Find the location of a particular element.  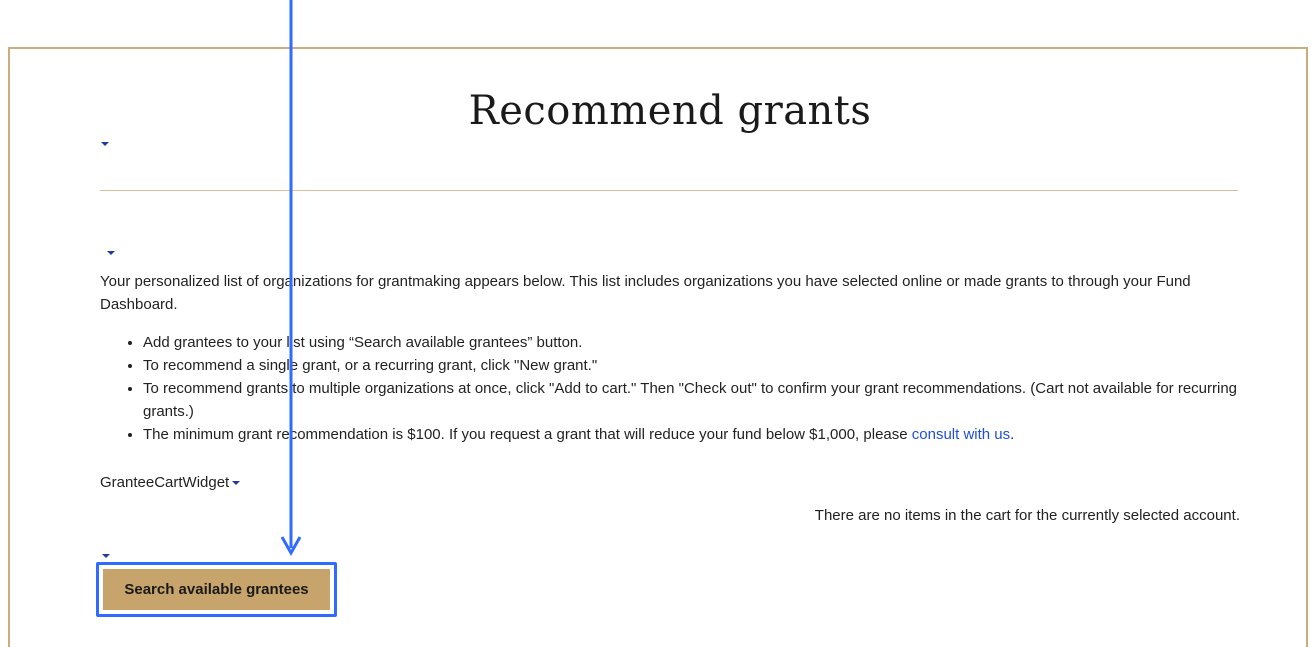

grantee-cart-widget-toggle: GranteeCartWidget is located at coordinates (170, 482).